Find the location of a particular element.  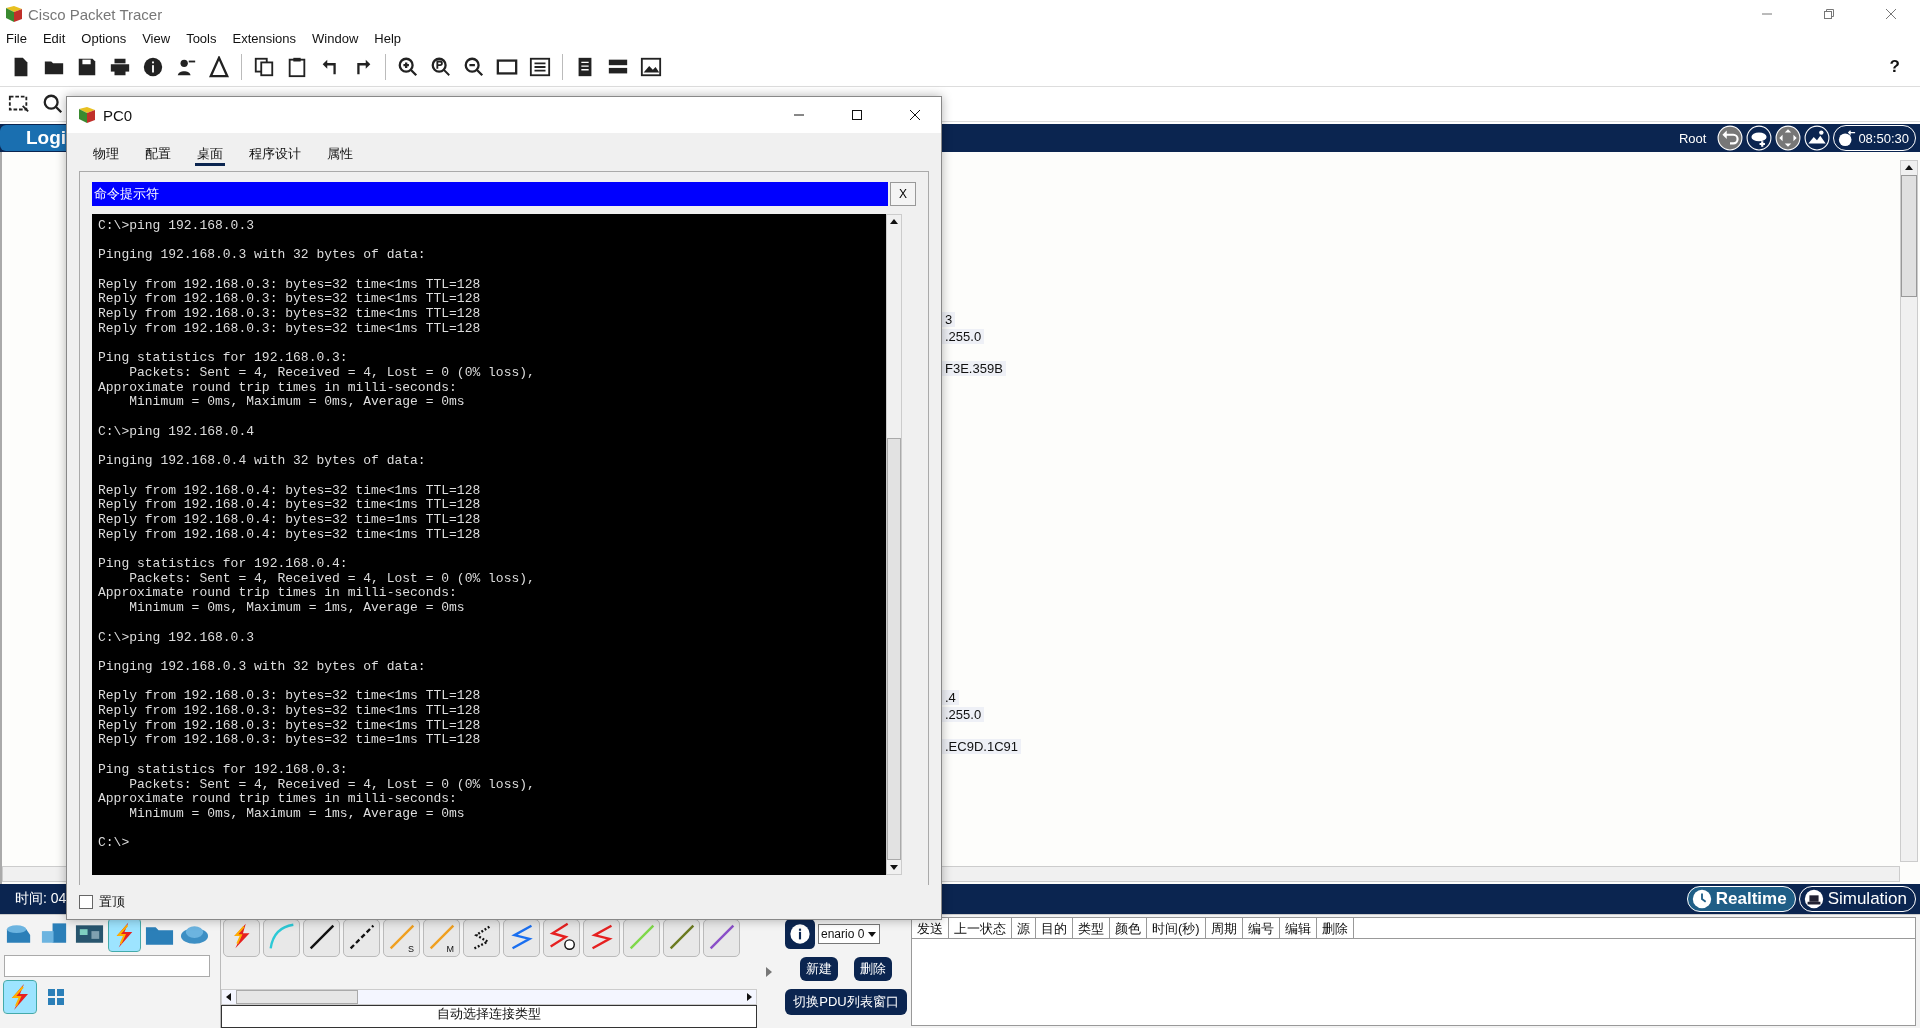

terminal-line: Packets: Sent = 4, Received = 4, Lost = 0 (0% loss), is located at coordinates (332, 373).